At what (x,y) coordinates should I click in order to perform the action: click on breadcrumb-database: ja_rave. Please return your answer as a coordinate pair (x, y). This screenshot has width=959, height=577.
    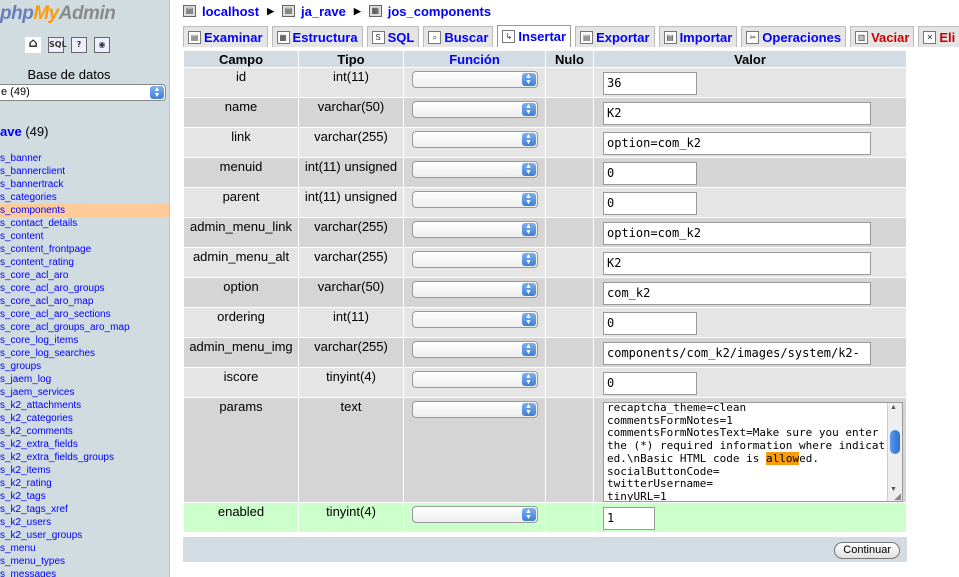
    Looking at the image, I should click on (323, 11).